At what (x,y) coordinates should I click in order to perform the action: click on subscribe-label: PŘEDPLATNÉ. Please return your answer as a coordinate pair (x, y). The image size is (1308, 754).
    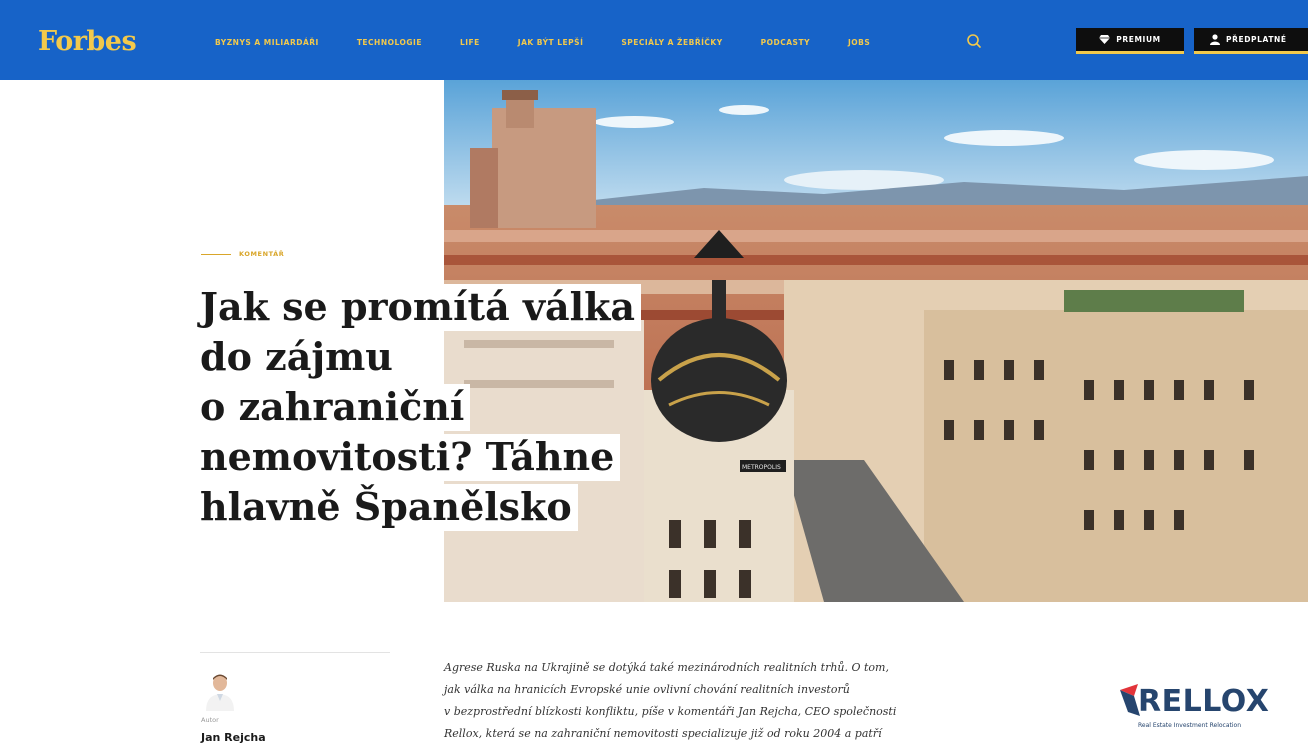
    Looking at the image, I should click on (1256, 39).